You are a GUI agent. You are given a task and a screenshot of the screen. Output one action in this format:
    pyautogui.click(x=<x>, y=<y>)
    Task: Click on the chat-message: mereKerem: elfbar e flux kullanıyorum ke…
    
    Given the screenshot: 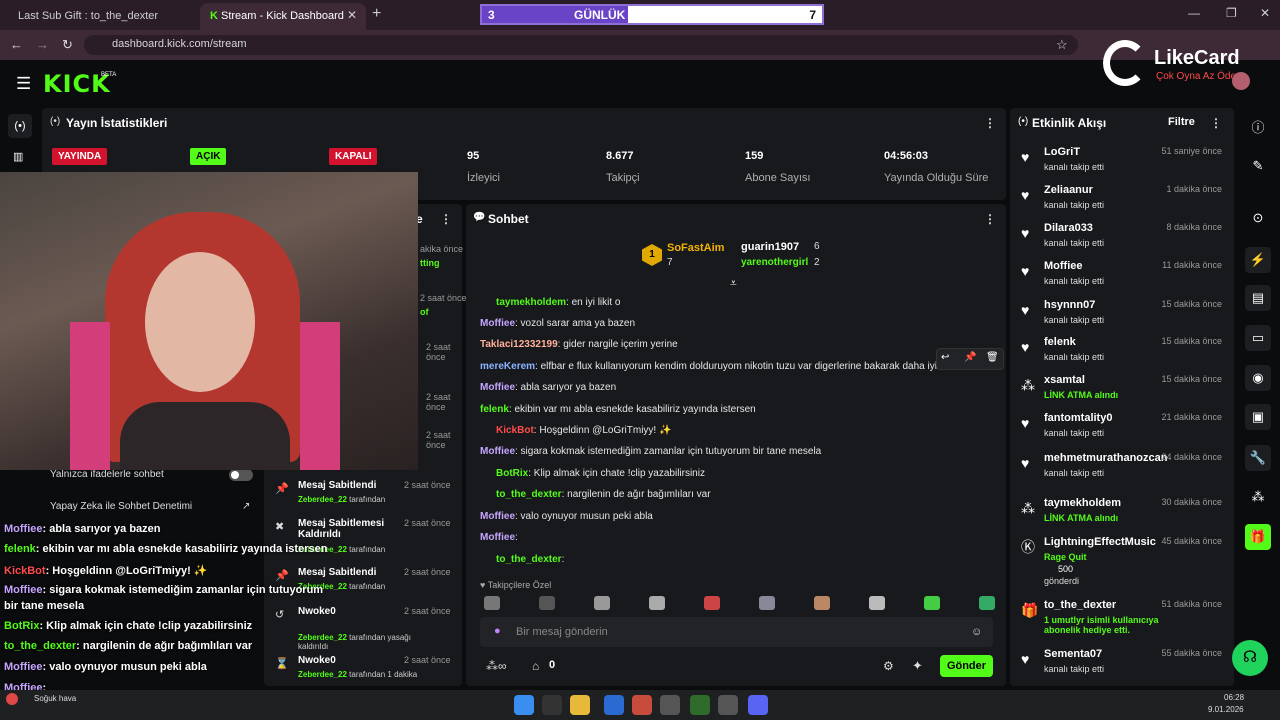 What is the action you would take?
    pyautogui.click(x=713, y=366)
    